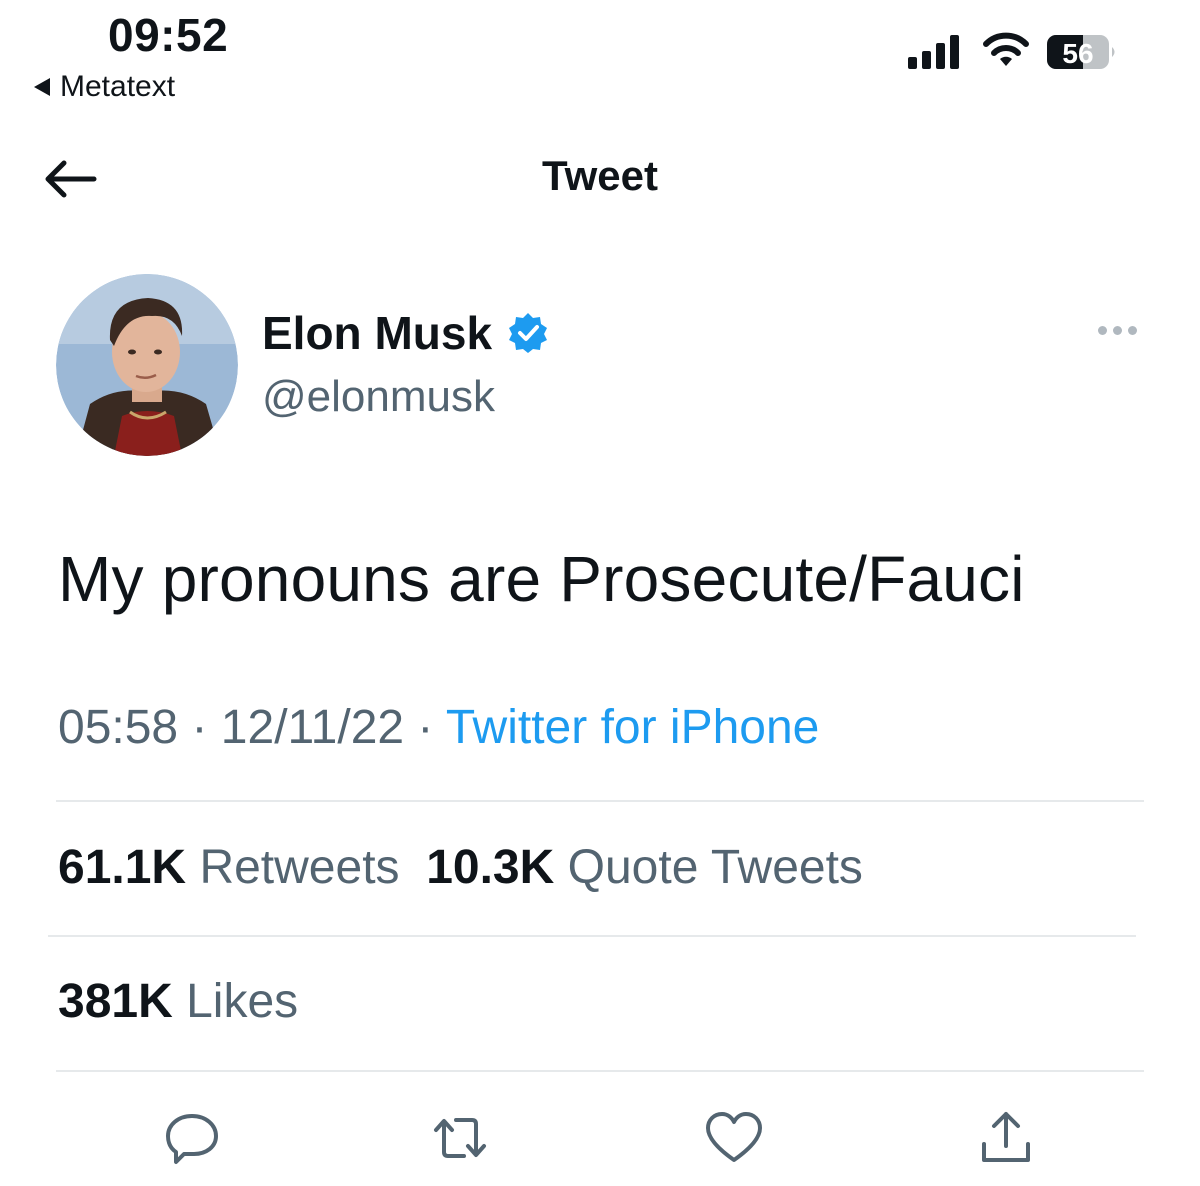 The image size is (1200, 1186). Describe the element at coordinates (192, 1138) in the screenshot. I see `reply-icon` at that location.